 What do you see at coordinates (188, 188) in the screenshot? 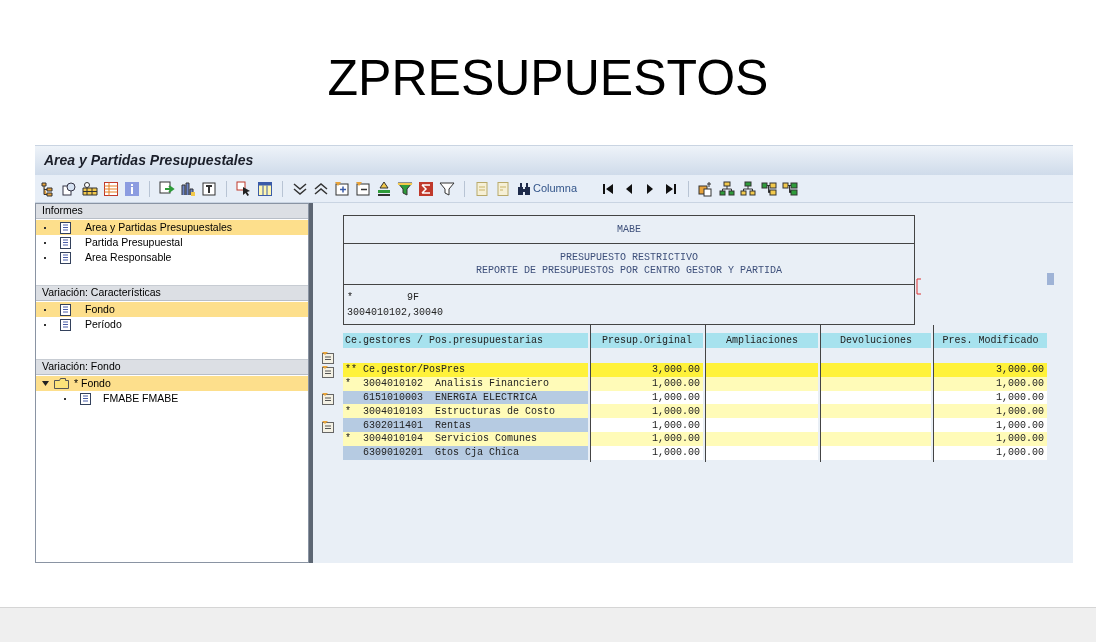
I see `chart-icon` at bounding box center [188, 188].